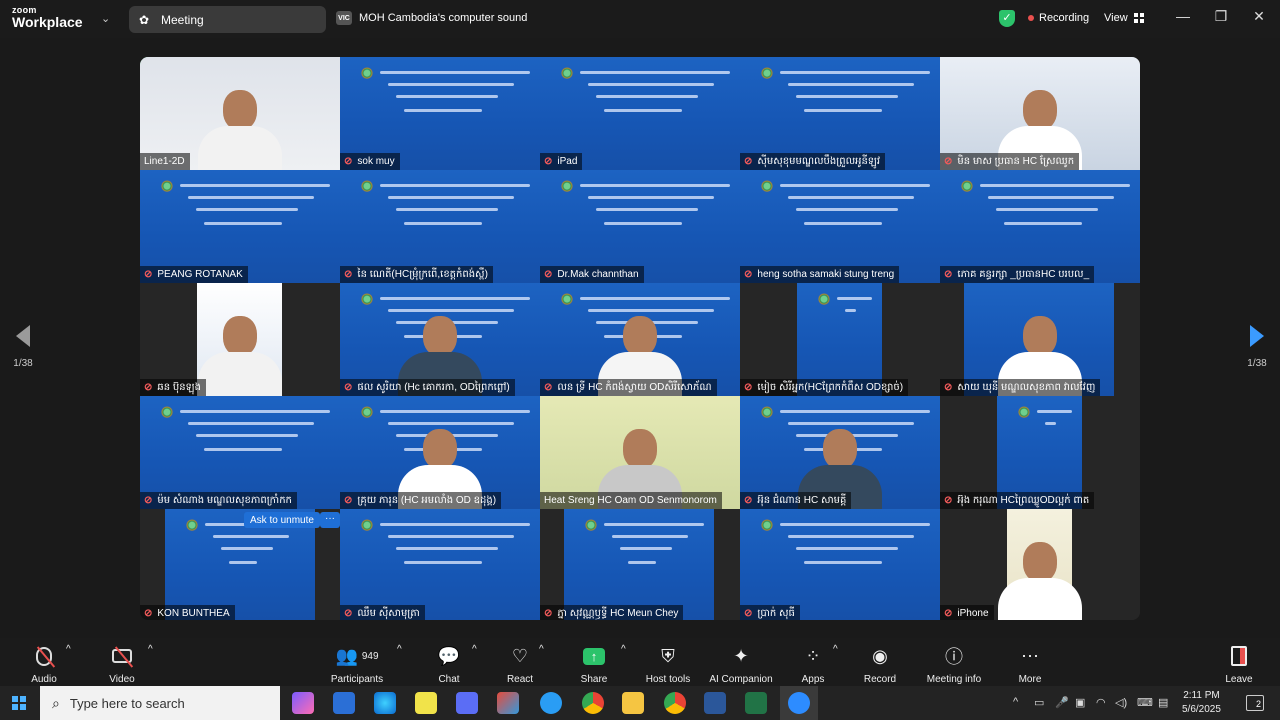 The image size is (1280, 720). I want to click on taskbar-search-box: ⌕ Type here to search, so click(160, 703).